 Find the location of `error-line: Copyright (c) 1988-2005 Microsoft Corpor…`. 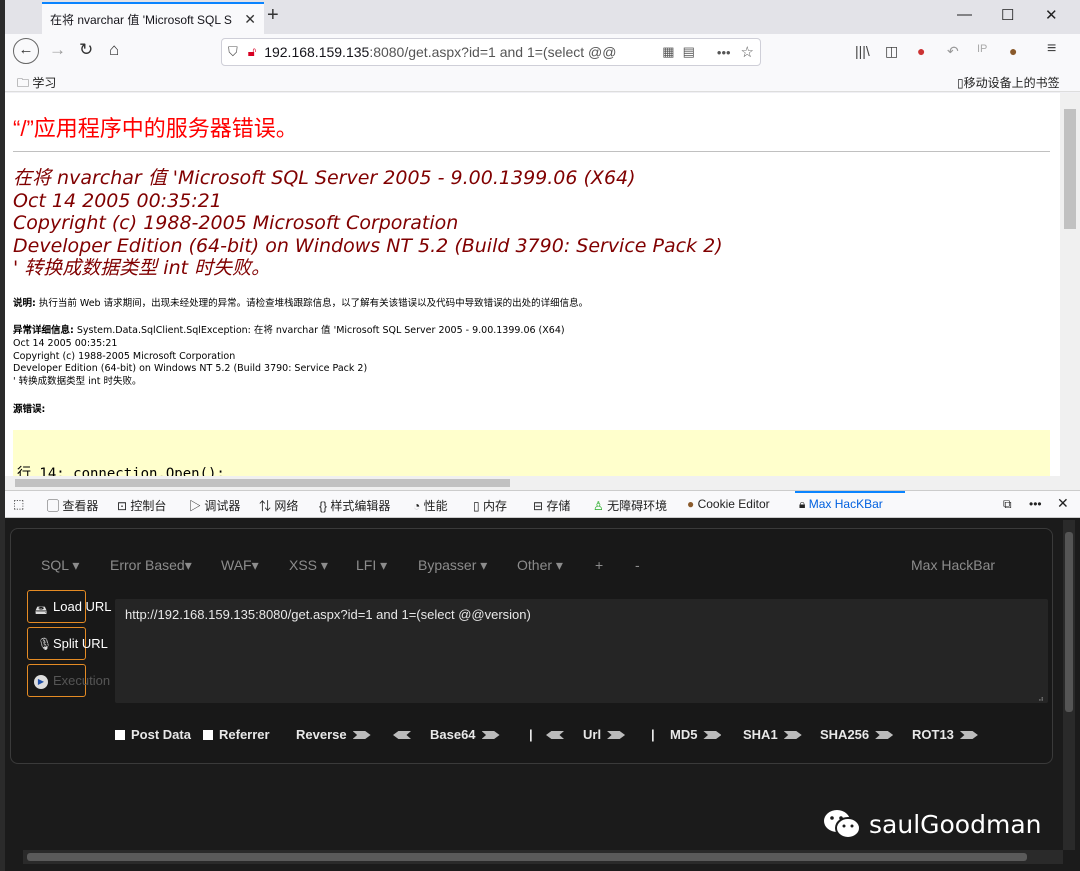

error-line: Copyright (c) 1988-2005 Microsoft Corpor… is located at coordinates (236, 223).